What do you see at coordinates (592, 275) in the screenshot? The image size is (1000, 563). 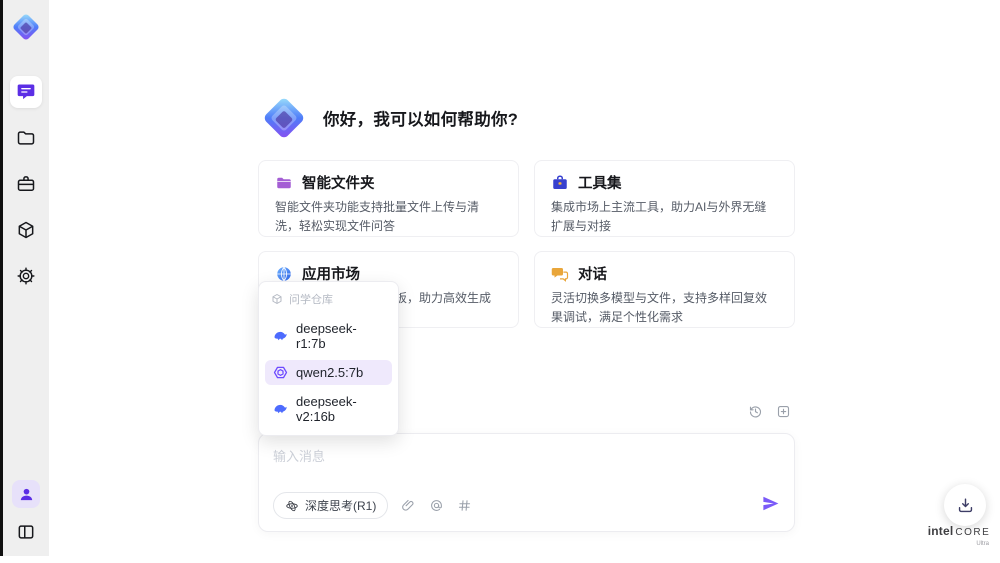 I see `card-title: 对话` at bounding box center [592, 275].